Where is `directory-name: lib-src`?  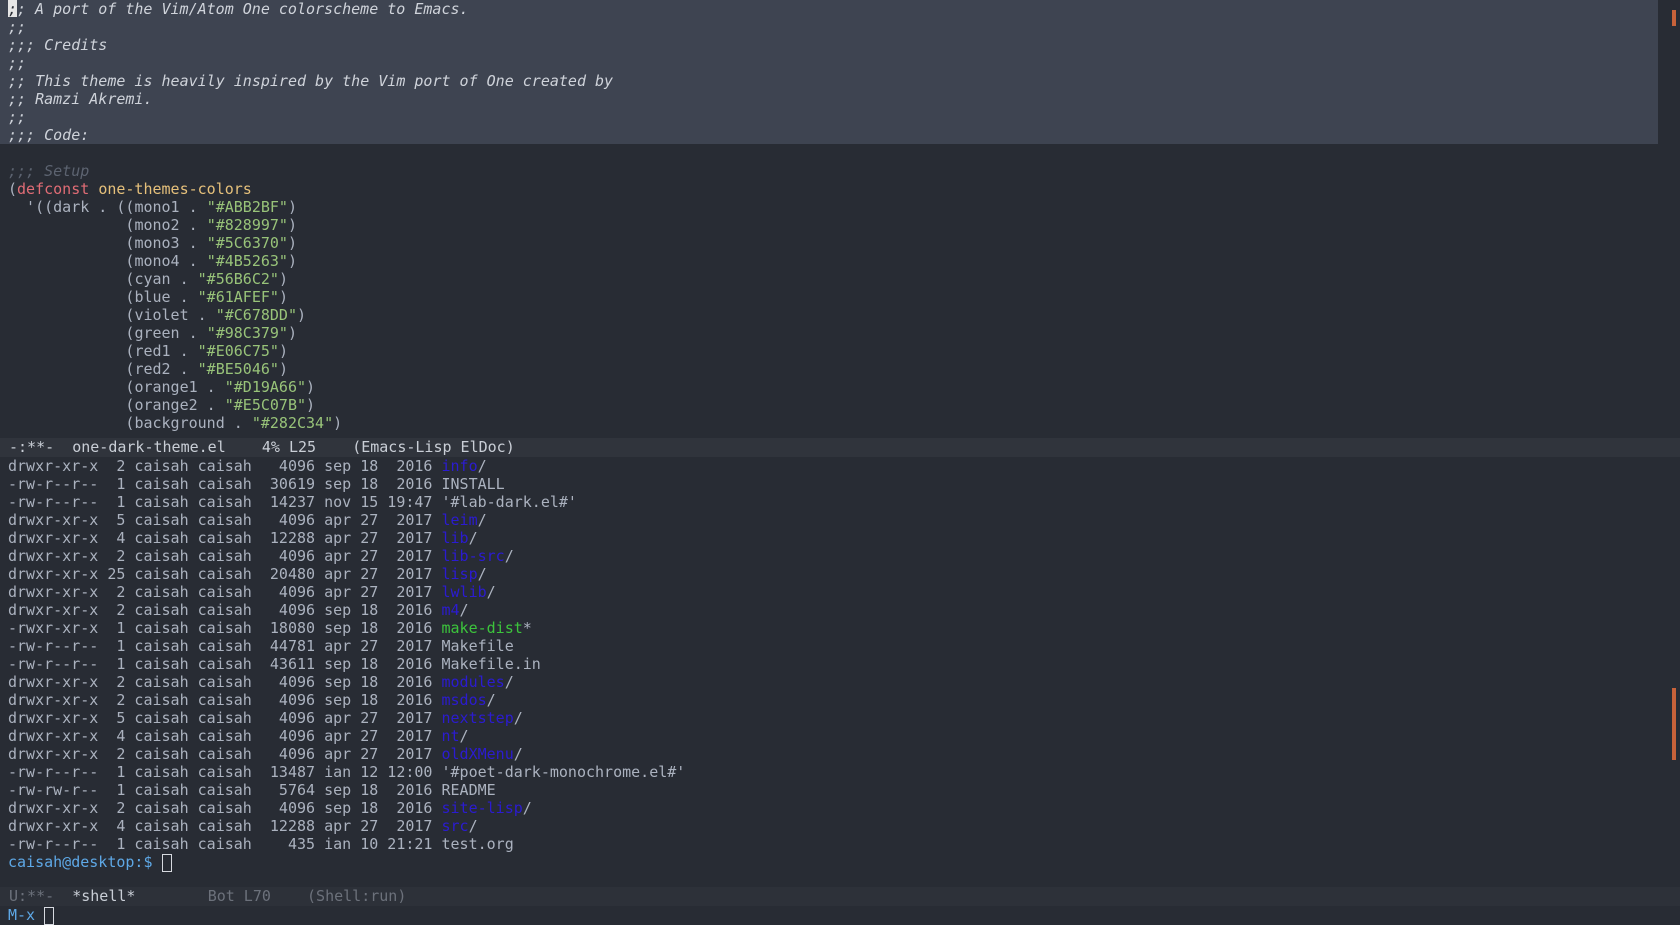
directory-name: lib-src is located at coordinates (472, 556).